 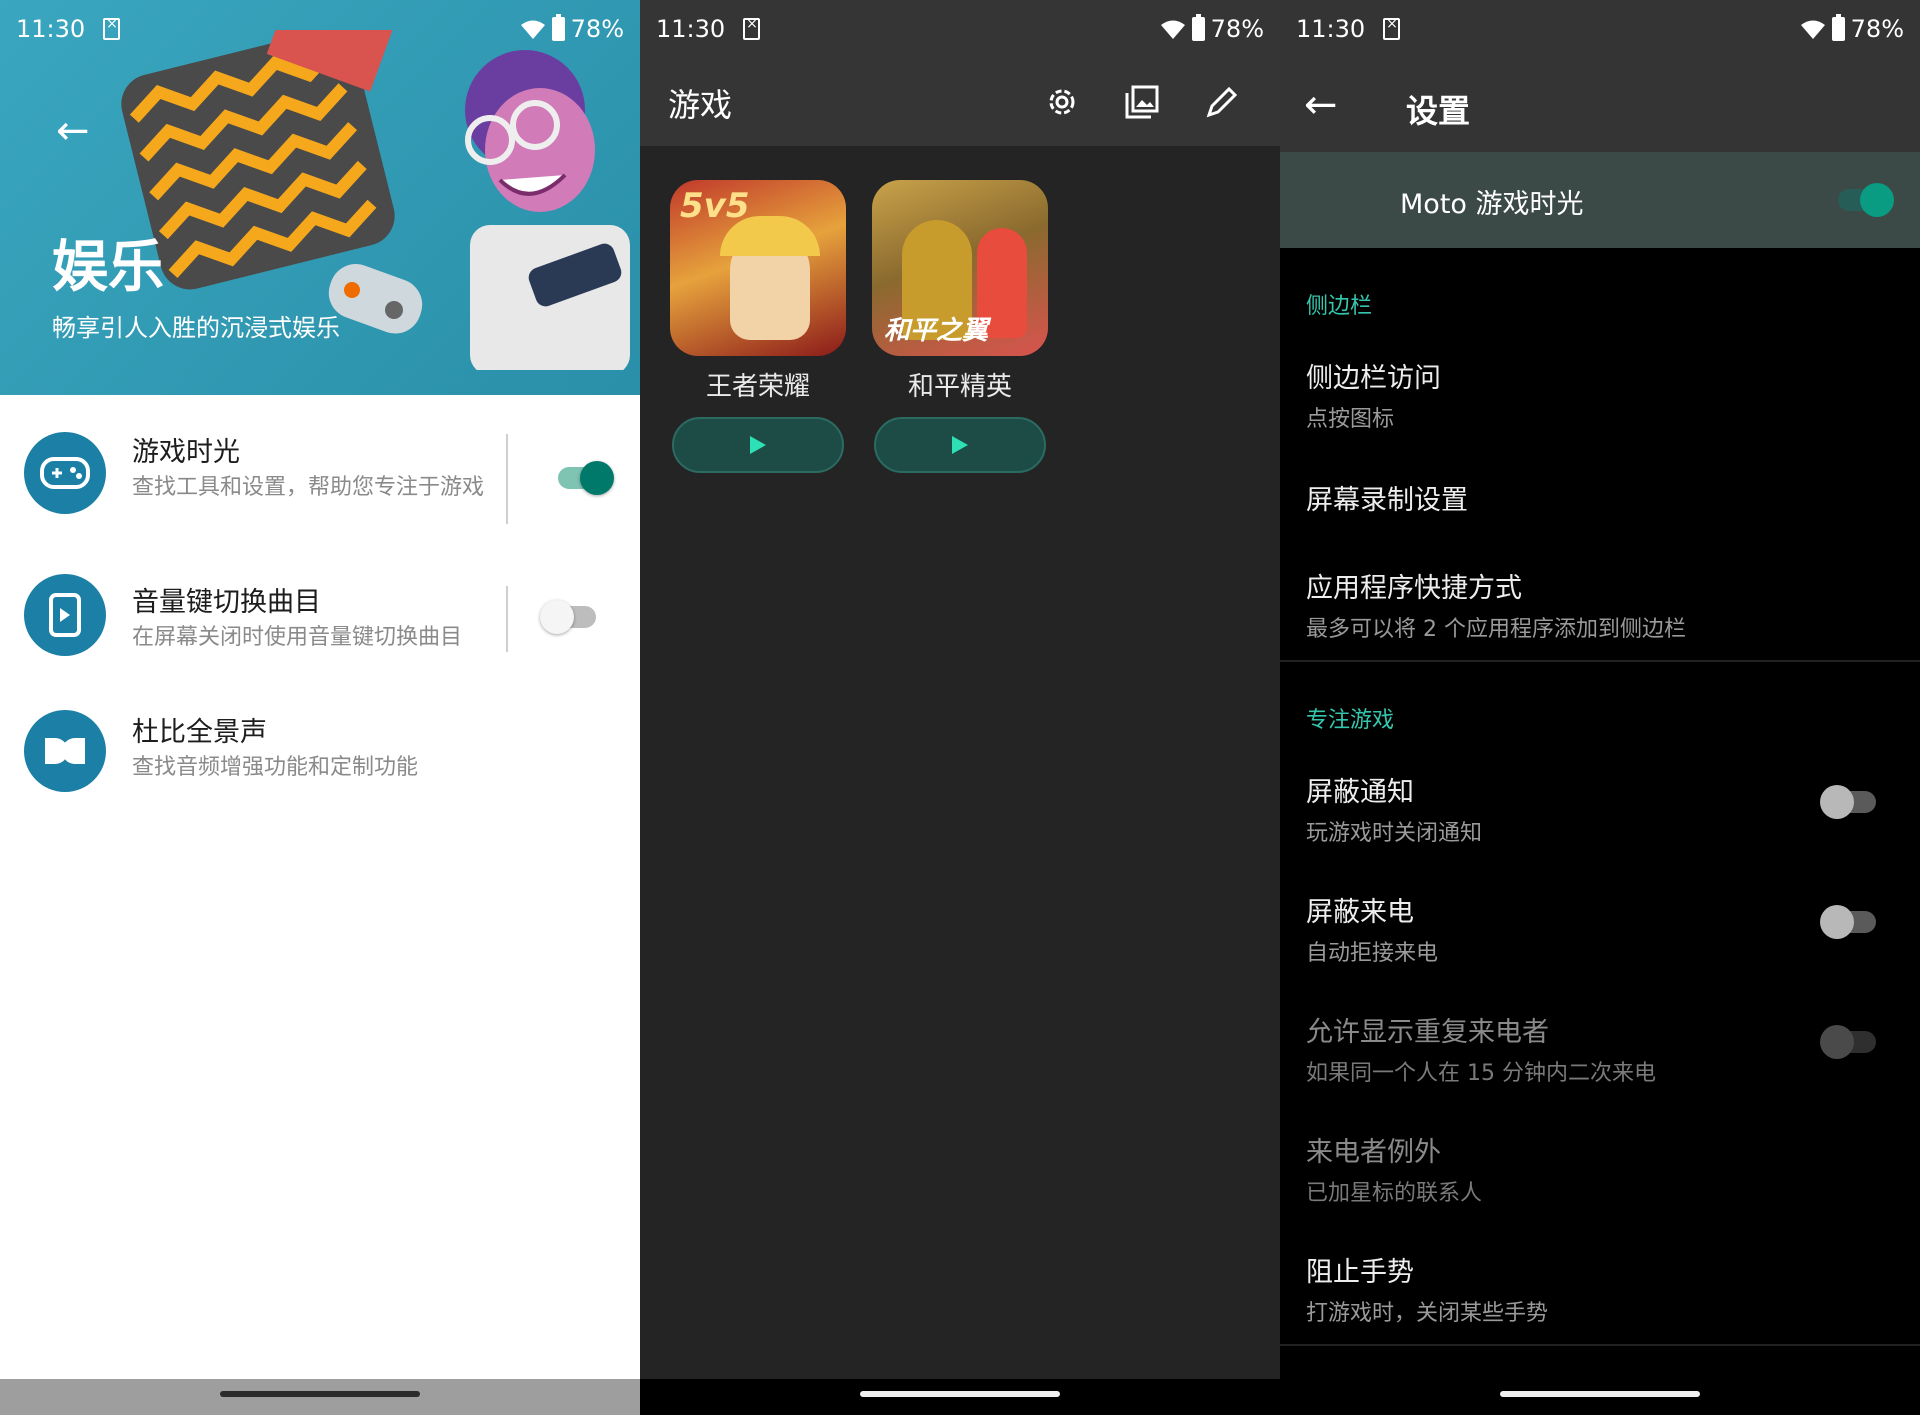 What do you see at coordinates (960, 268) in the screenshot?
I see `game-art: 和平之翼` at bounding box center [960, 268].